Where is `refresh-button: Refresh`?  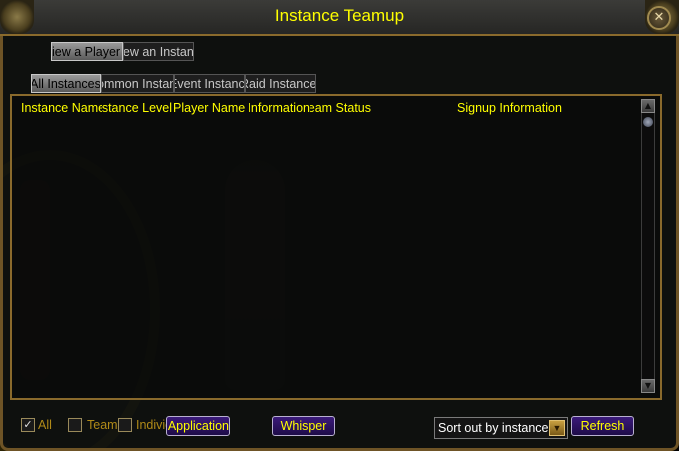
refresh-button: Refresh is located at coordinates (602, 426).